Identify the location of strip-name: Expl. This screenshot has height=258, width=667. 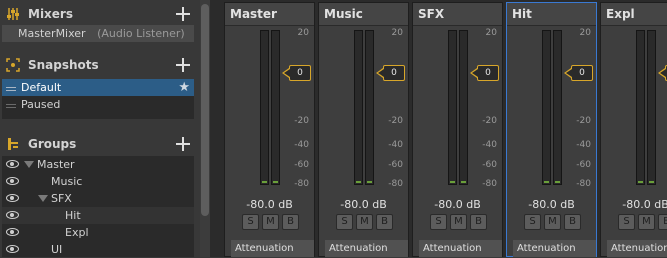
(634, 14).